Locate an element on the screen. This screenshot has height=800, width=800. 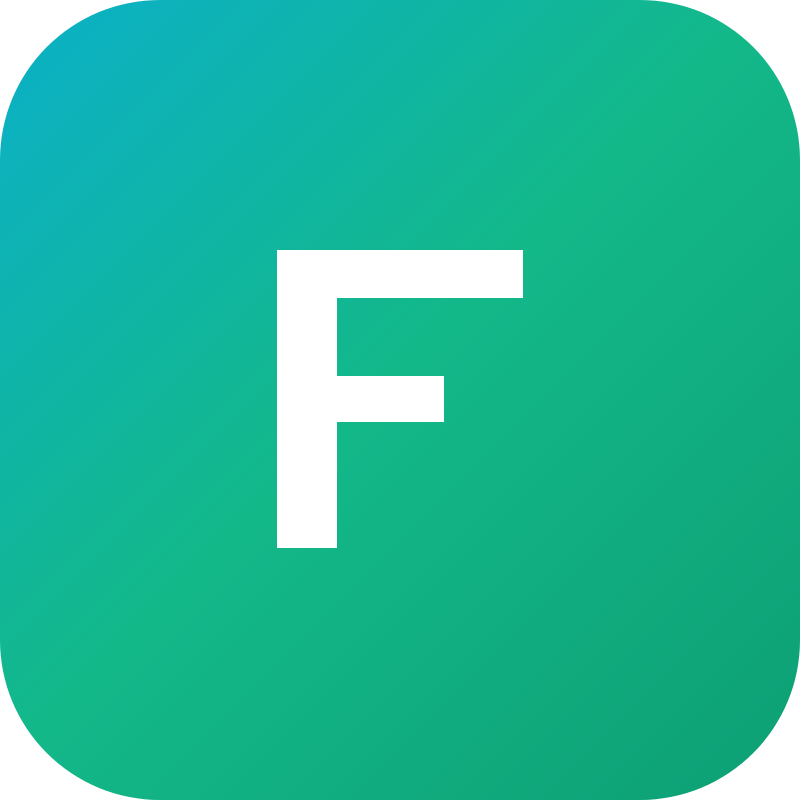
letter-f-glyph is located at coordinates (400, 399).